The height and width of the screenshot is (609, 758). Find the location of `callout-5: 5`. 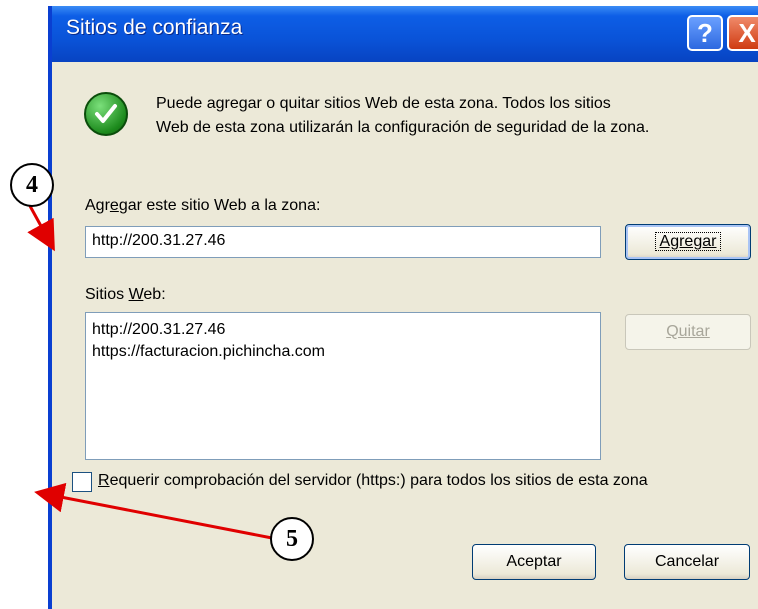

callout-5: 5 is located at coordinates (292, 539).